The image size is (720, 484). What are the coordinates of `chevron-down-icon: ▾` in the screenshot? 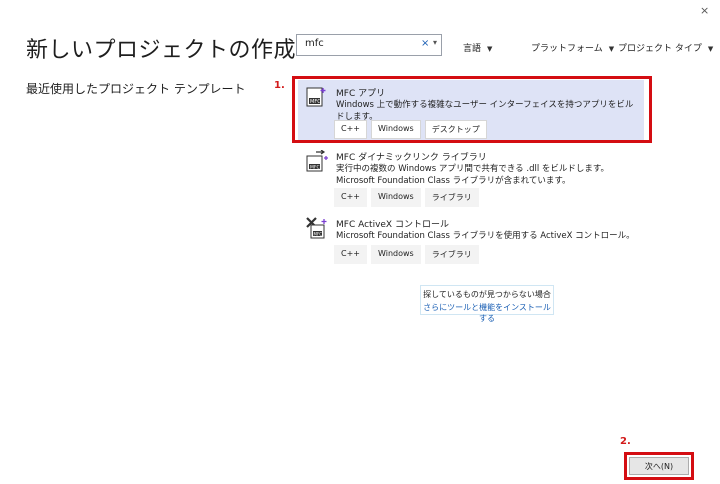 It's located at (435, 42).